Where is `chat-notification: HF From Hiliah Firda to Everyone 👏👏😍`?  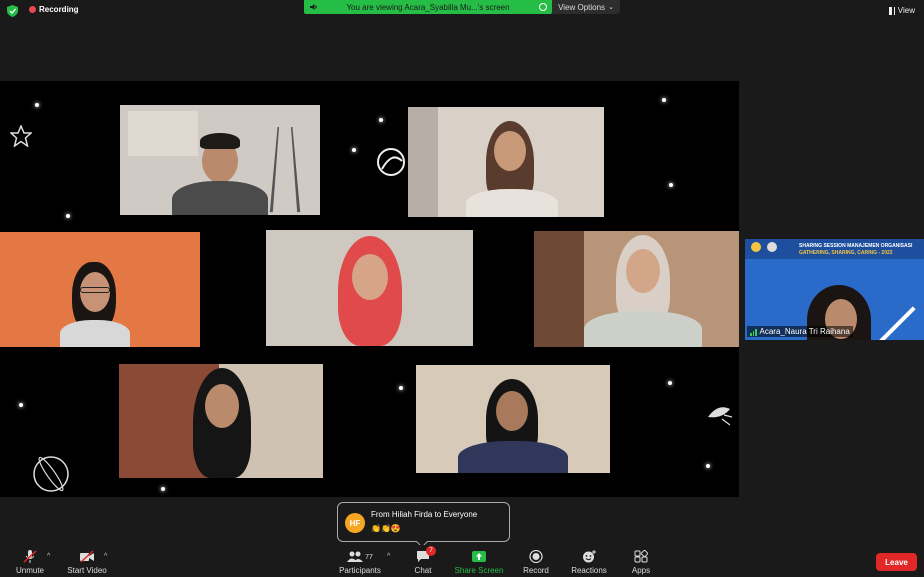 chat-notification: HF From Hiliah Firda to Everyone 👏👏😍 is located at coordinates (423, 525).